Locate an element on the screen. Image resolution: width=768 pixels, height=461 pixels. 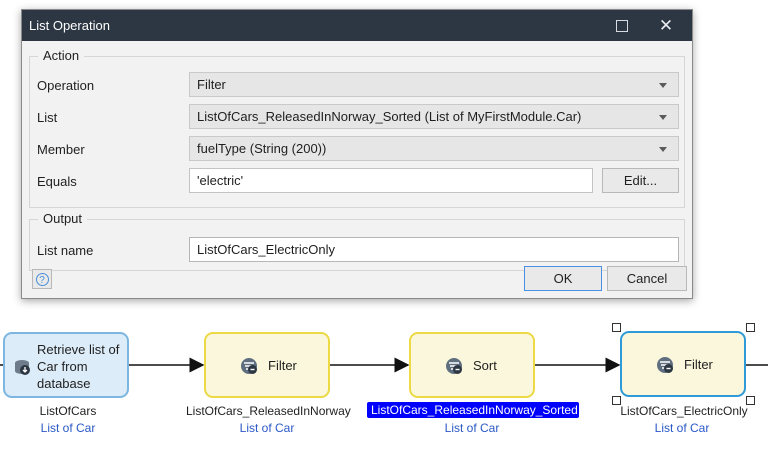
equals-label: Equals is located at coordinates (57, 181).